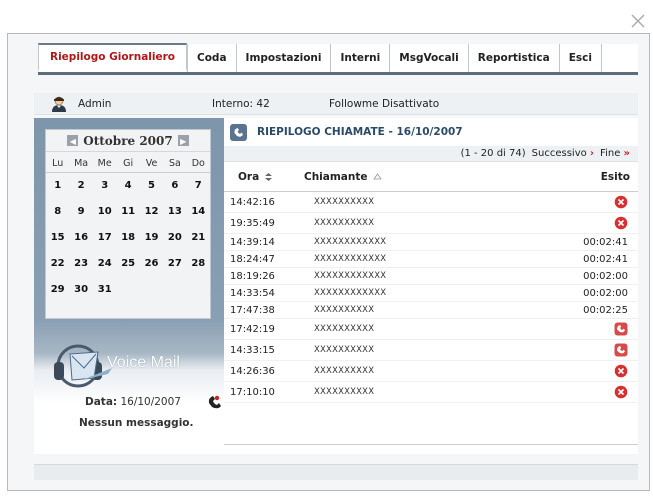 The height and width of the screenshot is (497, 653). What do you see at coordinates (598, 242) in the screenshot?
I see `call-outcome: 00:02:41` at bounding box center [598, 242].